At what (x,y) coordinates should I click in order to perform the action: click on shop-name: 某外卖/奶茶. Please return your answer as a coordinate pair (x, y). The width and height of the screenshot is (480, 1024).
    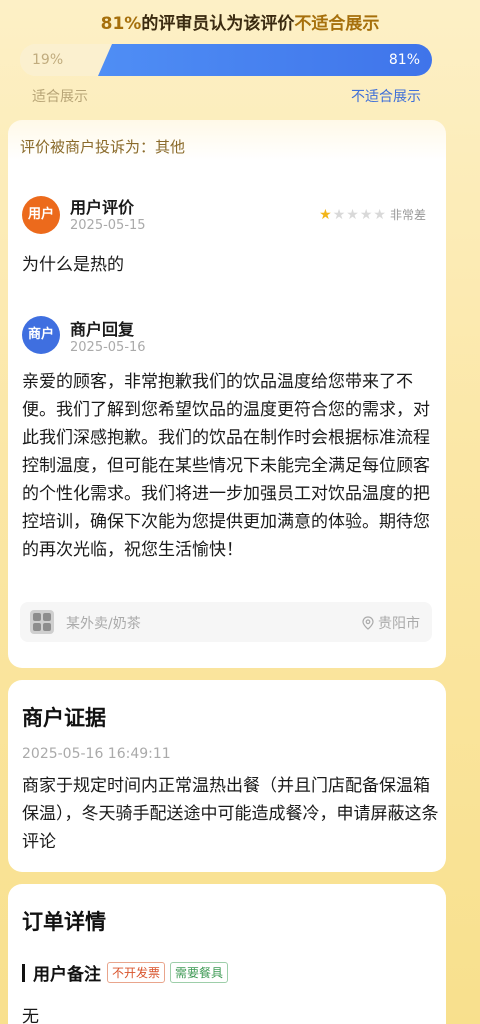
    Looking at the image, I should click on (103, 624).